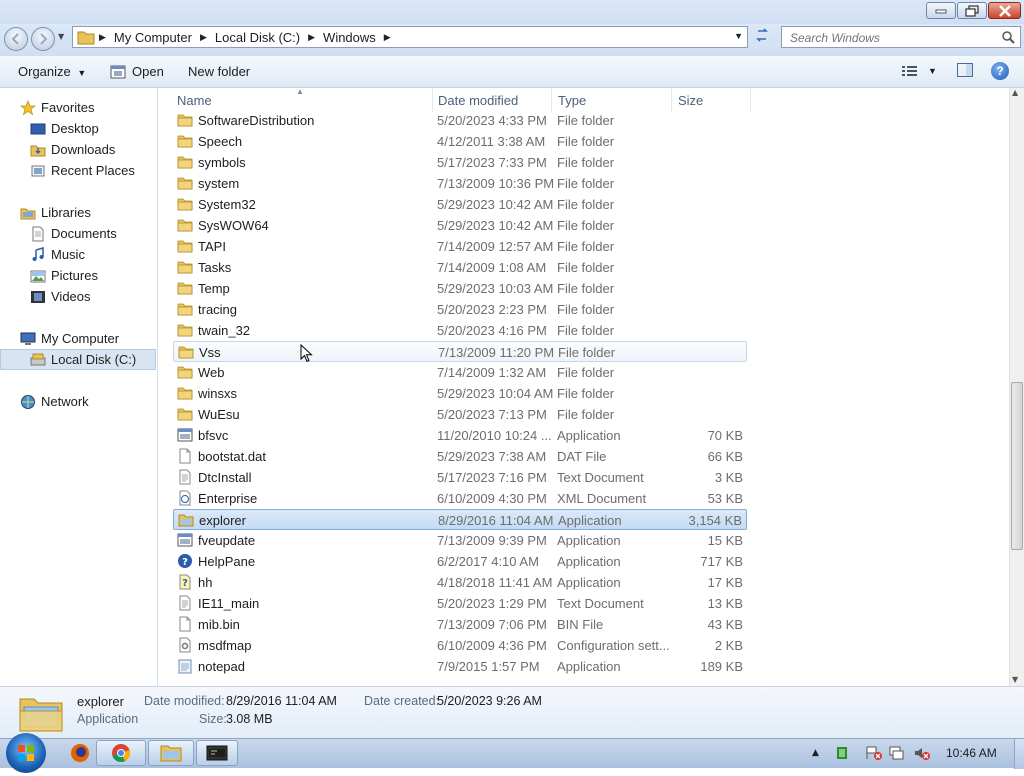 Image resolution: width=1024 pixels, height=776 pixels. I want to click on file-row: SysWOW64 5/29/2023 10:42 AM File folder, so click(460, 225).